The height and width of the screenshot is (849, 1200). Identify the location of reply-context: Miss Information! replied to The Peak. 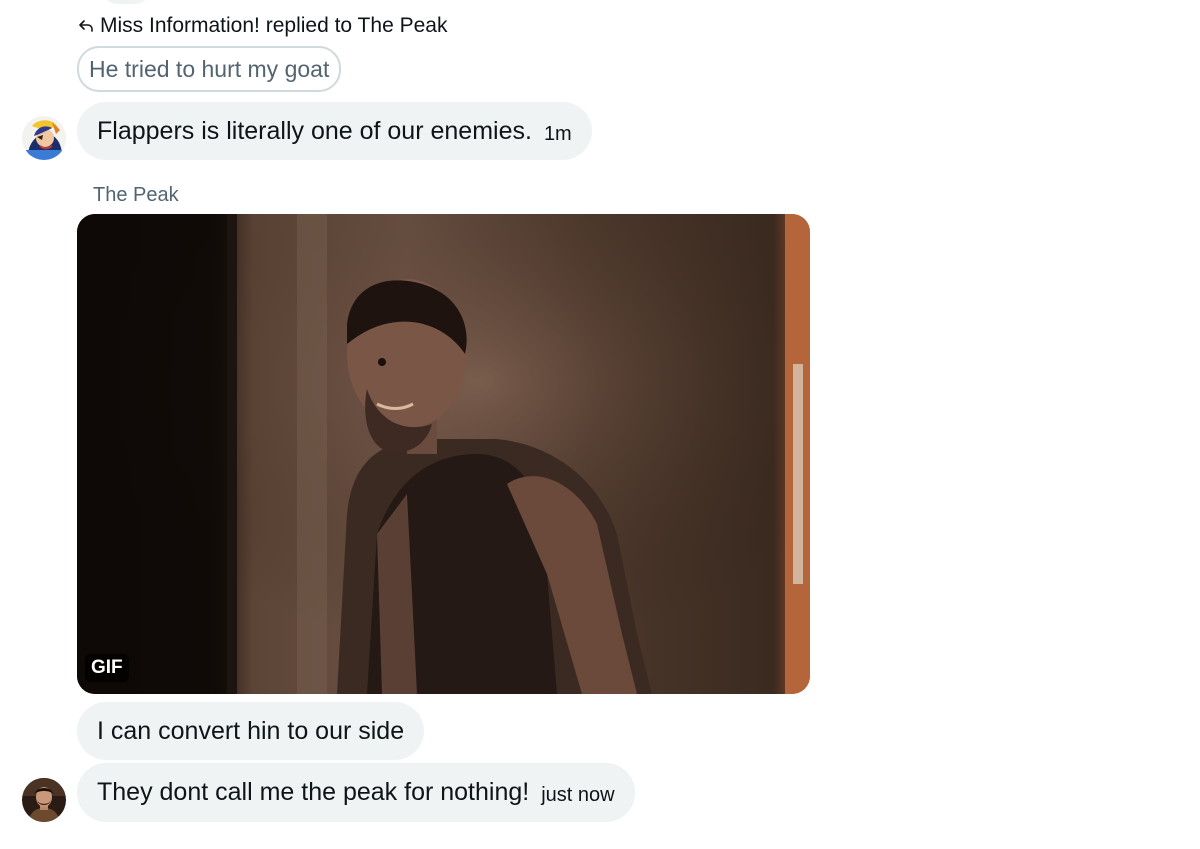
(262, 26).